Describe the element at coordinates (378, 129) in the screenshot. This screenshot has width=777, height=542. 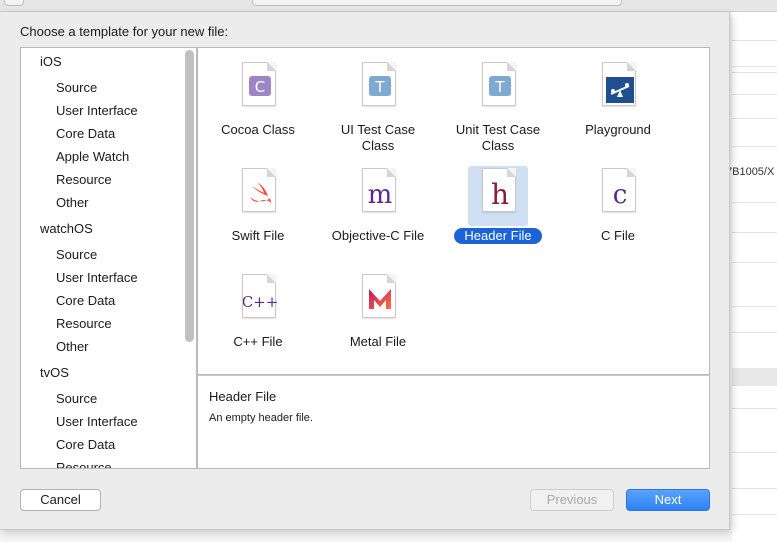
I see `template-label: UI Test Case` at that location.